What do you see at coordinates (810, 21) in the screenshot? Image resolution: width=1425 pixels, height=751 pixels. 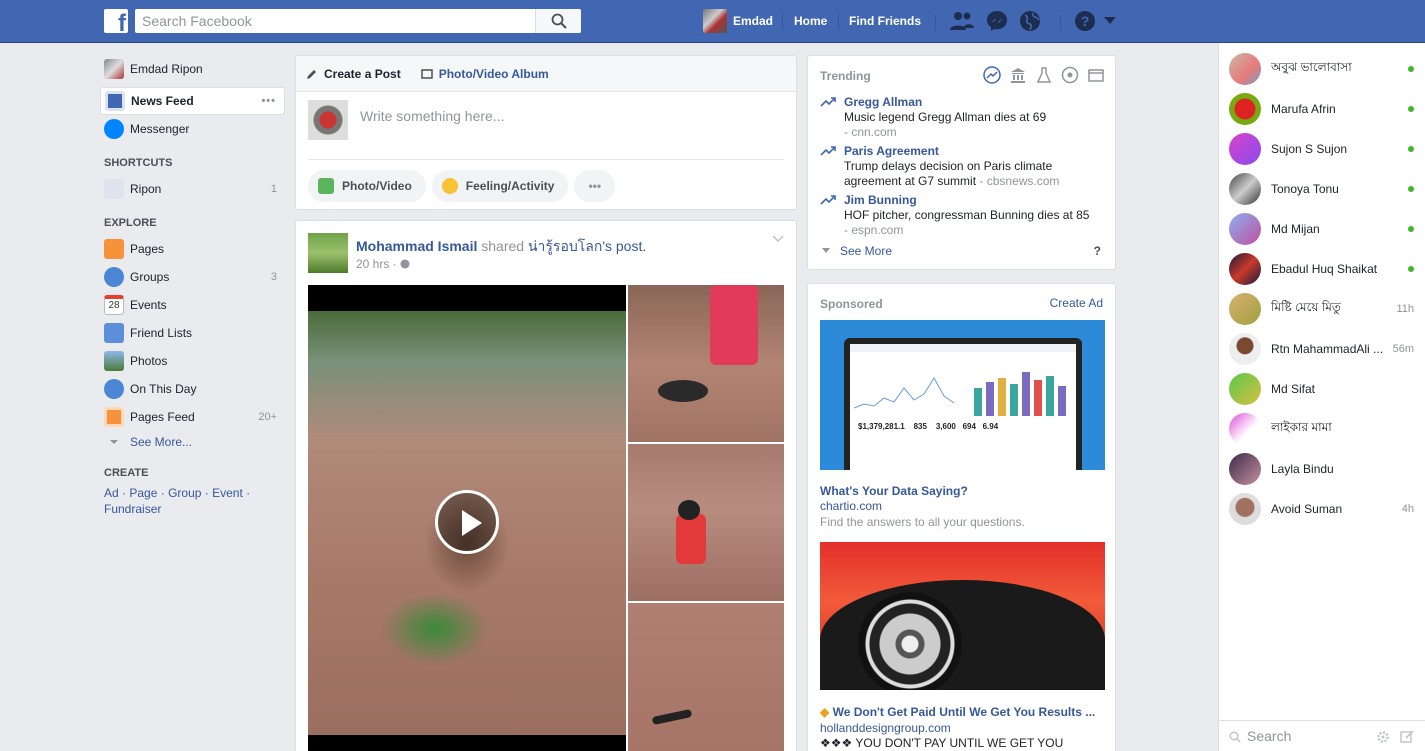 I see `home-link: Home` at bounding box center [810, 21].